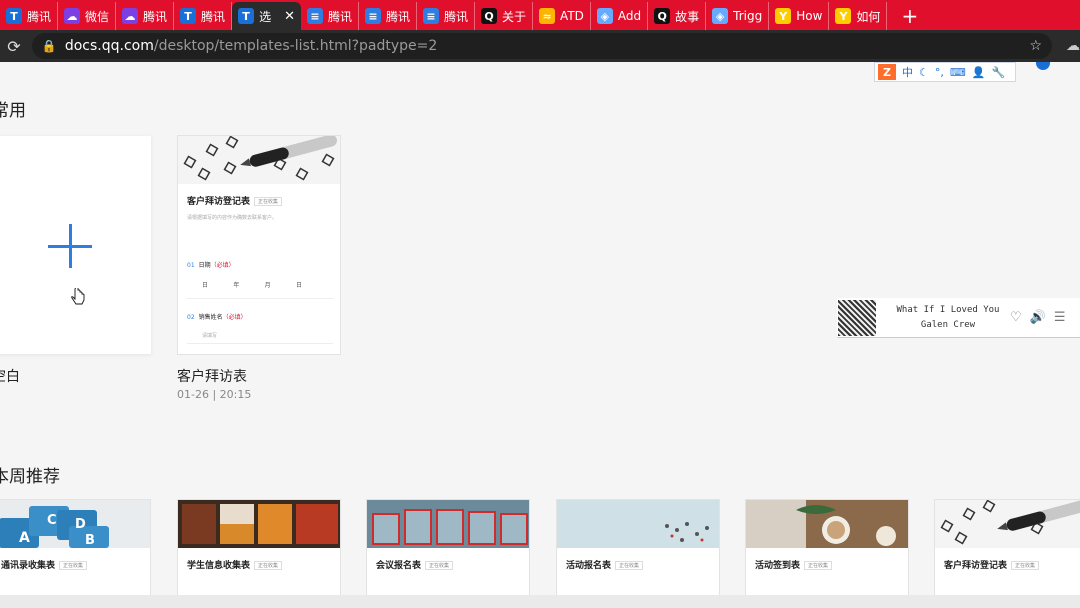 Image resolution: width=1080 pixels, height=608 pixels. Describe the element at coordinates (10, 377) in the screenshot. I see `blank-template-label: 空白` at that location.